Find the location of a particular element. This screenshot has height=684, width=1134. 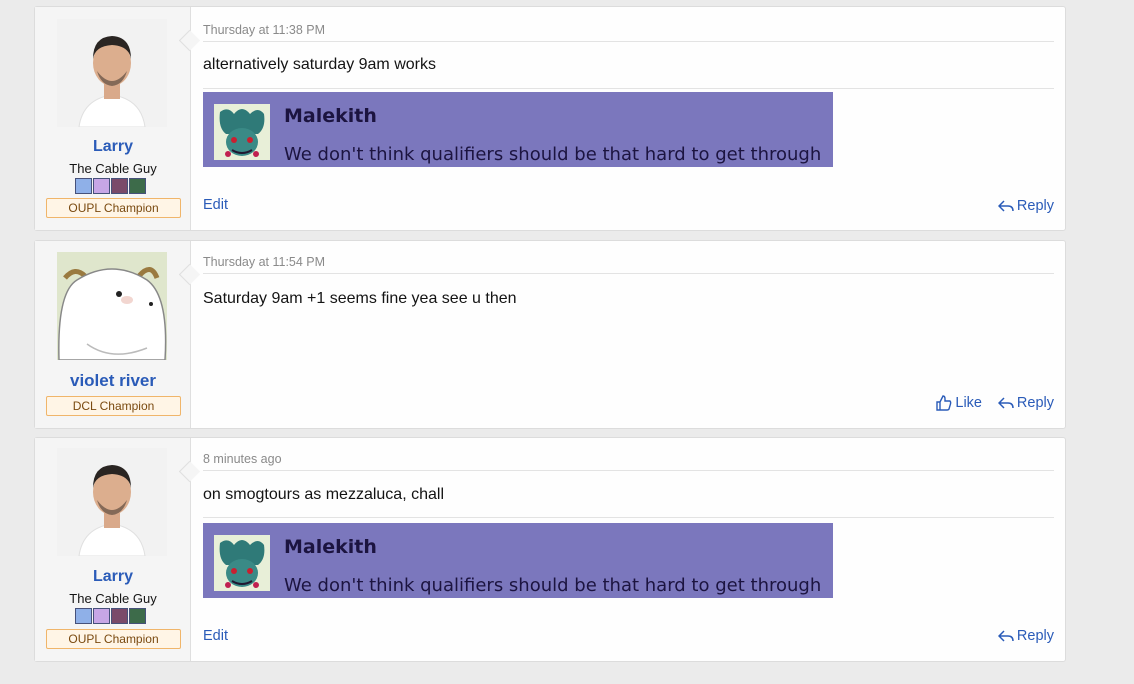

post-date: Thursday at 11:38 PM is located at coordinates (264, 30).